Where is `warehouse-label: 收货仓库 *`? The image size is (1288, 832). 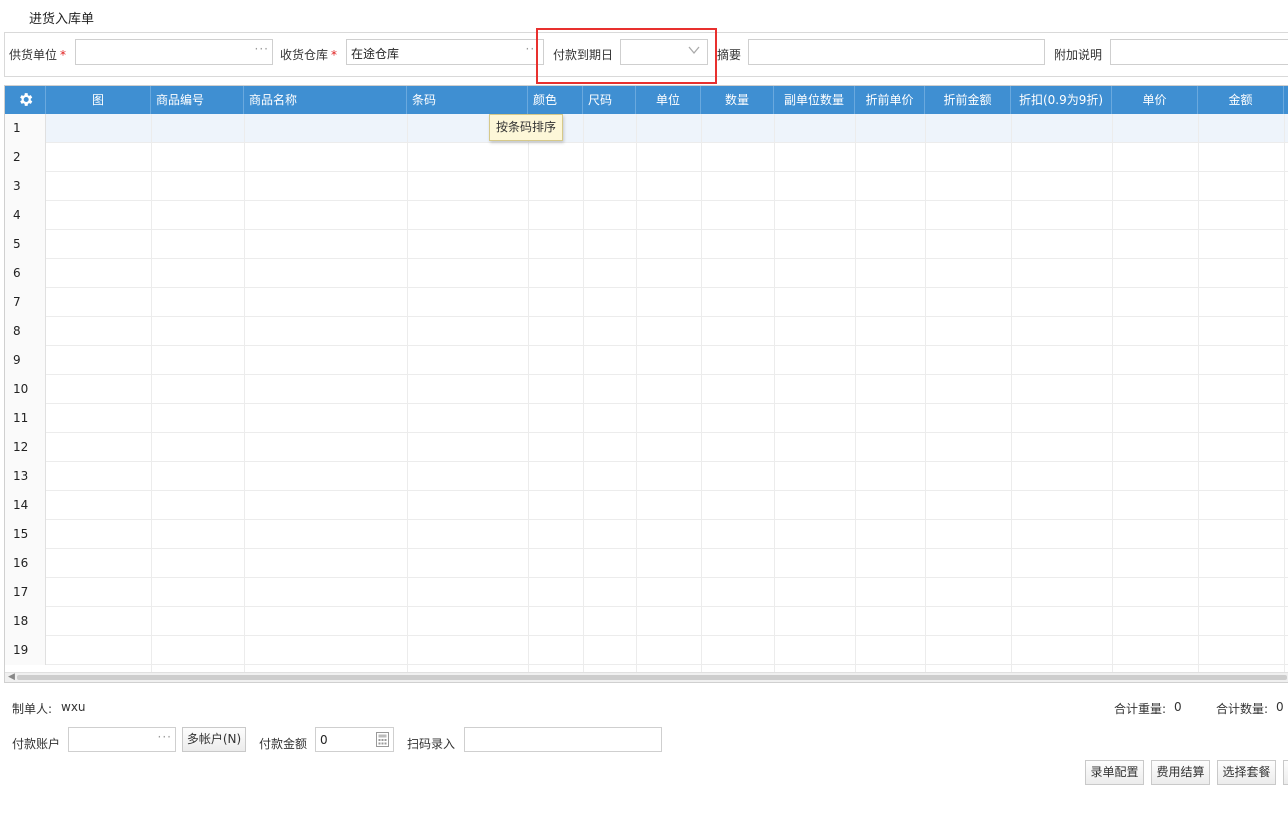
warehouse-label: 收货仓库 * is located at coordinates (309, 55).